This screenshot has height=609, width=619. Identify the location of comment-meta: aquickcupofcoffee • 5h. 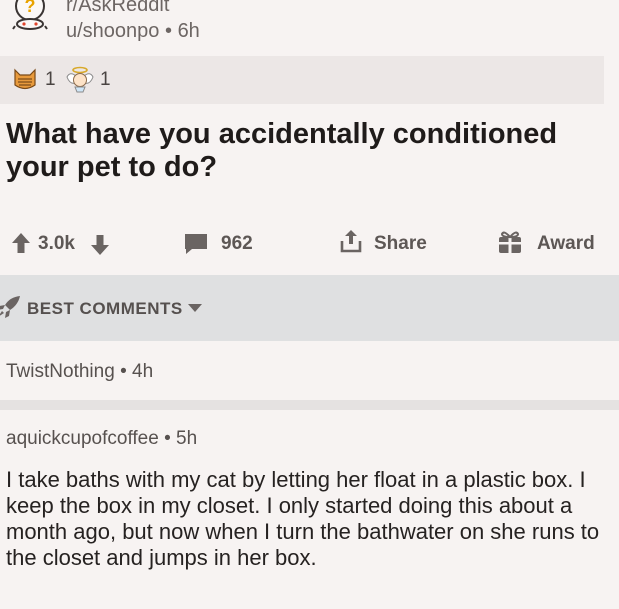
(101, 439).